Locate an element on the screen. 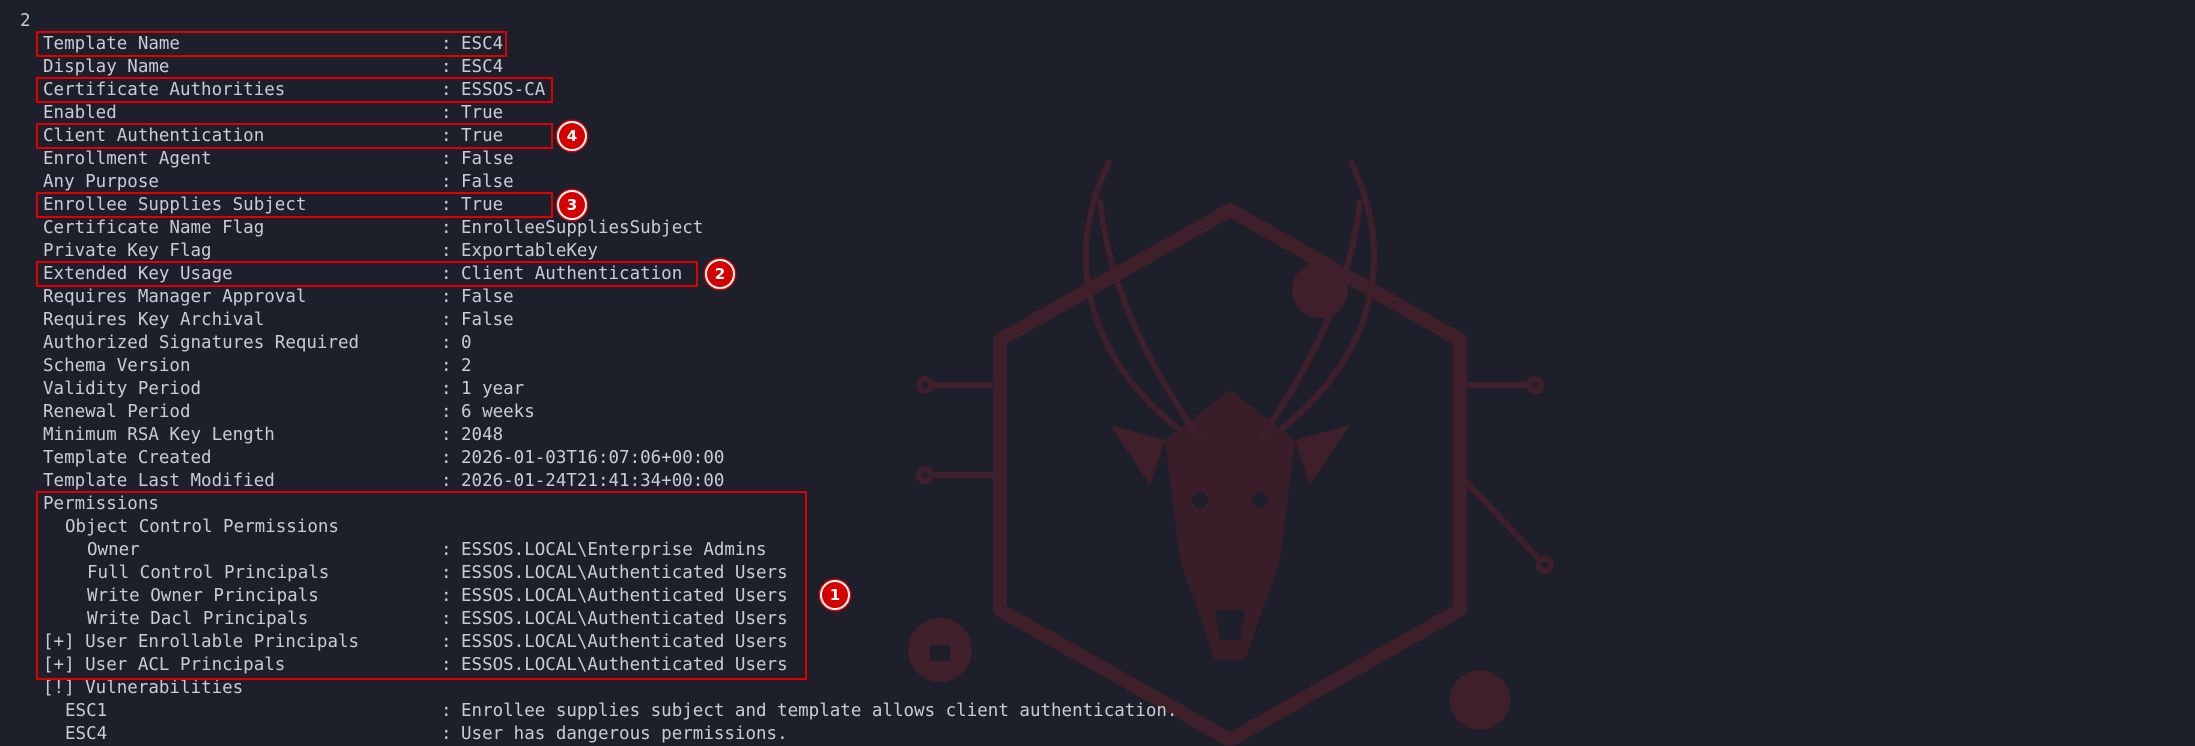 This screenshot has height=746, width=2195. property-key: Schema Version is located at coordinates (117, 366).